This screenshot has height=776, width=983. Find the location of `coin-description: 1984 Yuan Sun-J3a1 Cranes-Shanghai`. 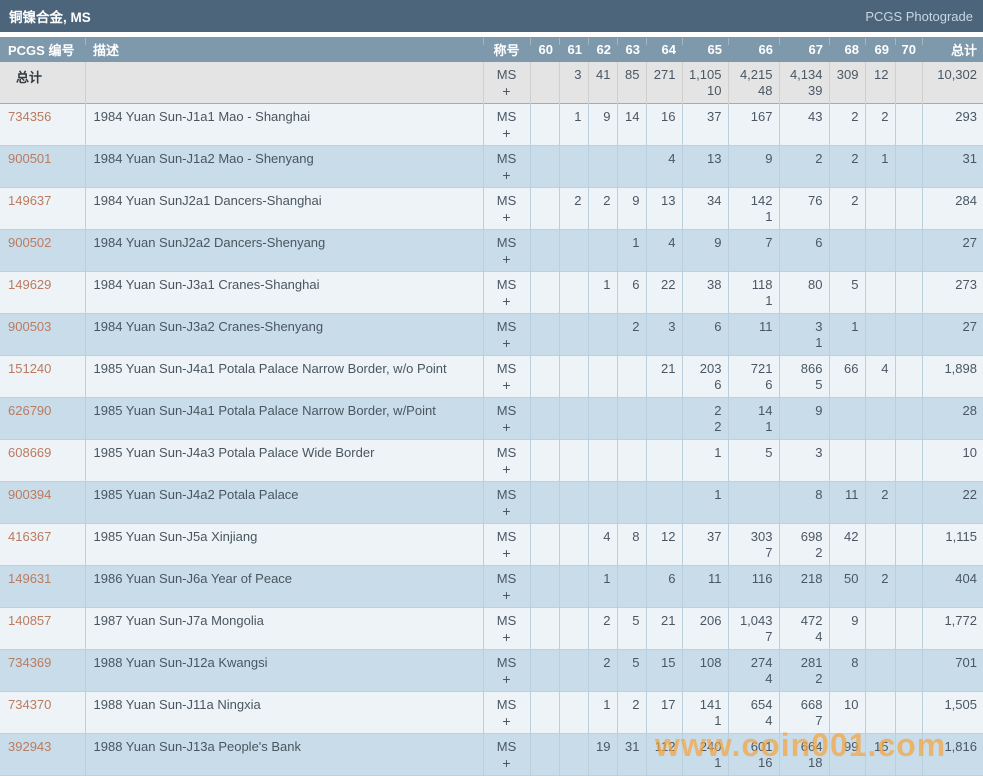

coin-description: 1984 Yuan Sun-J3a1 Cranes-Shanghai is located at coordinates (284, 292).